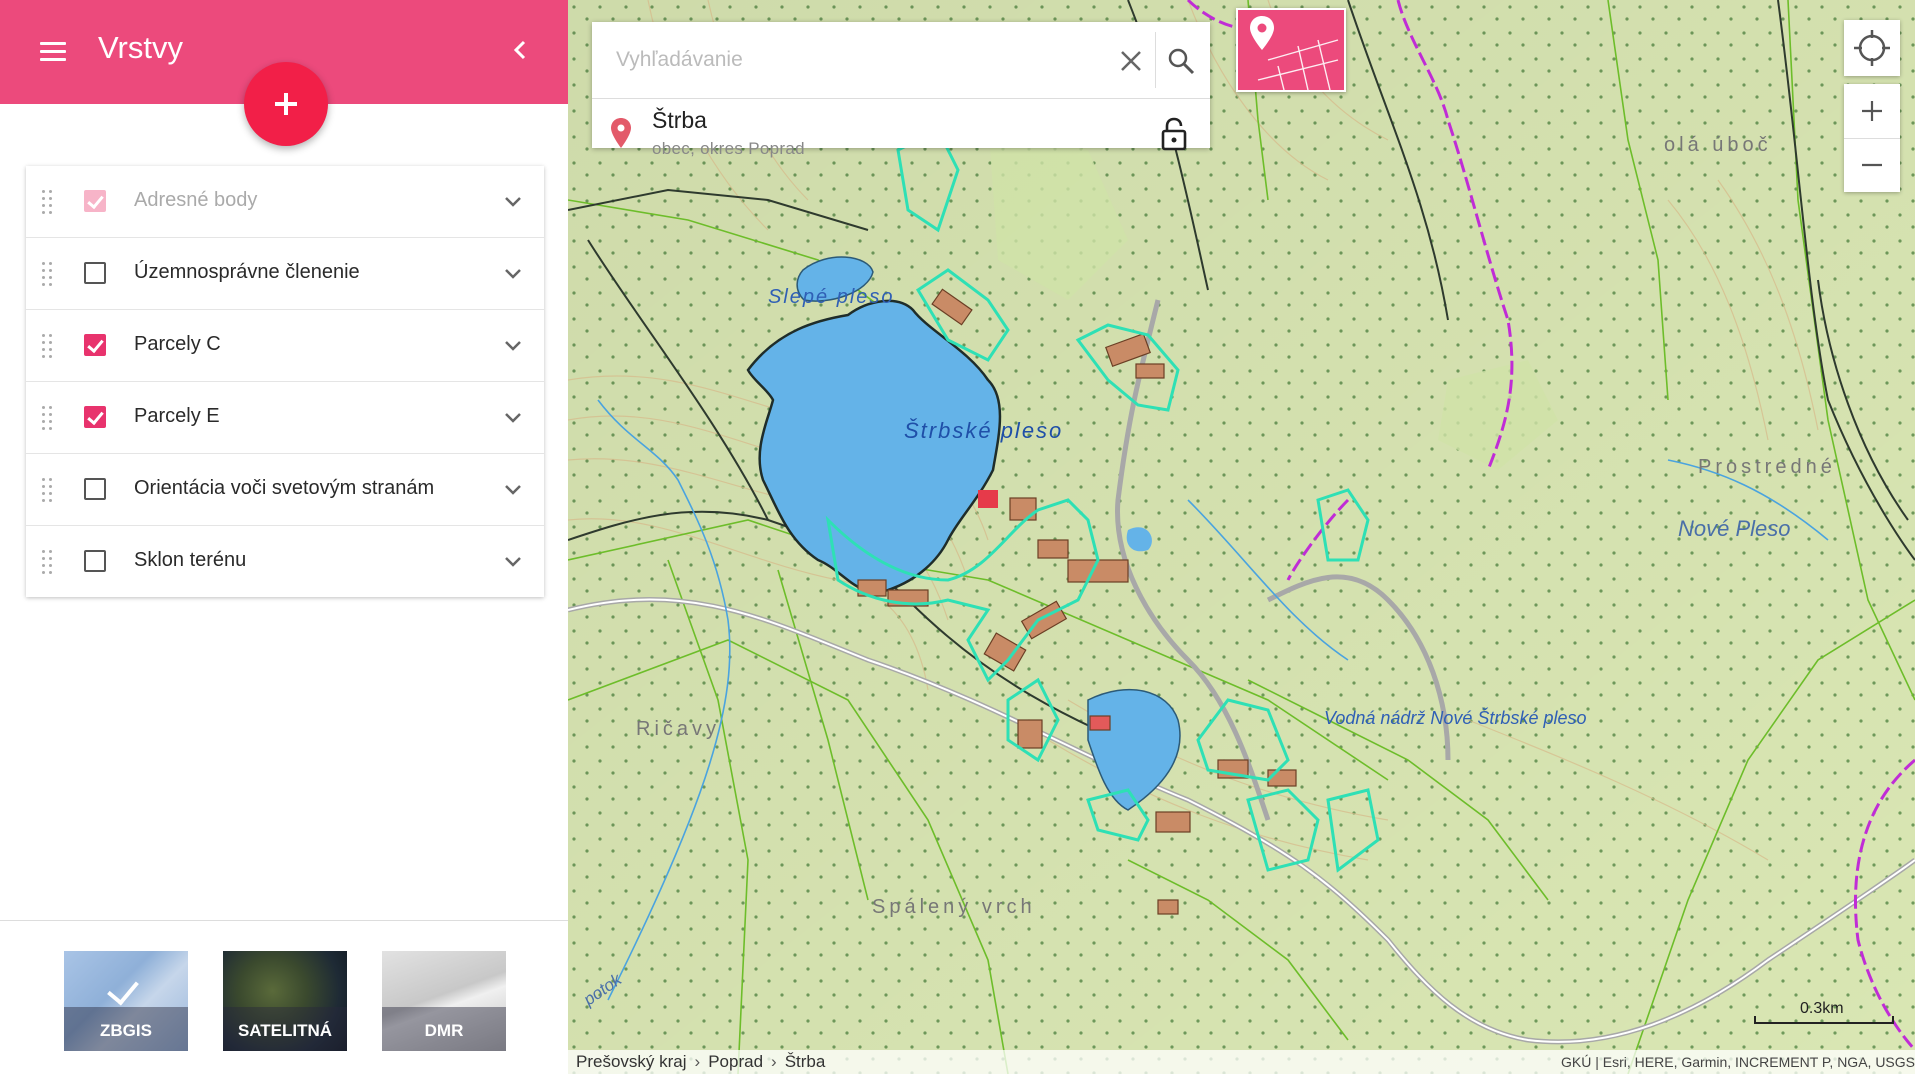 This screenshot has height=1089, width=1915. I want to click on breadcrumb-item: Štrba, so click(805, 1061).